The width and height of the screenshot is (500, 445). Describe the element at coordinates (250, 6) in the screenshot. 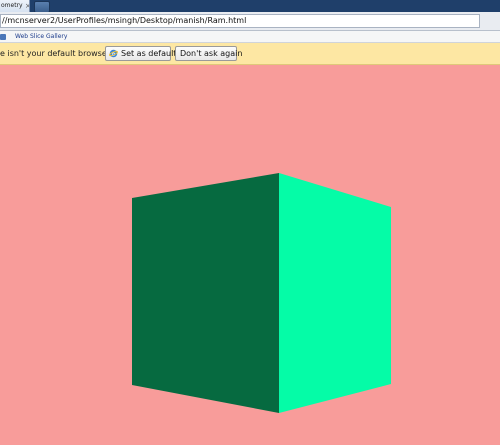

I see `tab-strip: ometry ×` at that location.